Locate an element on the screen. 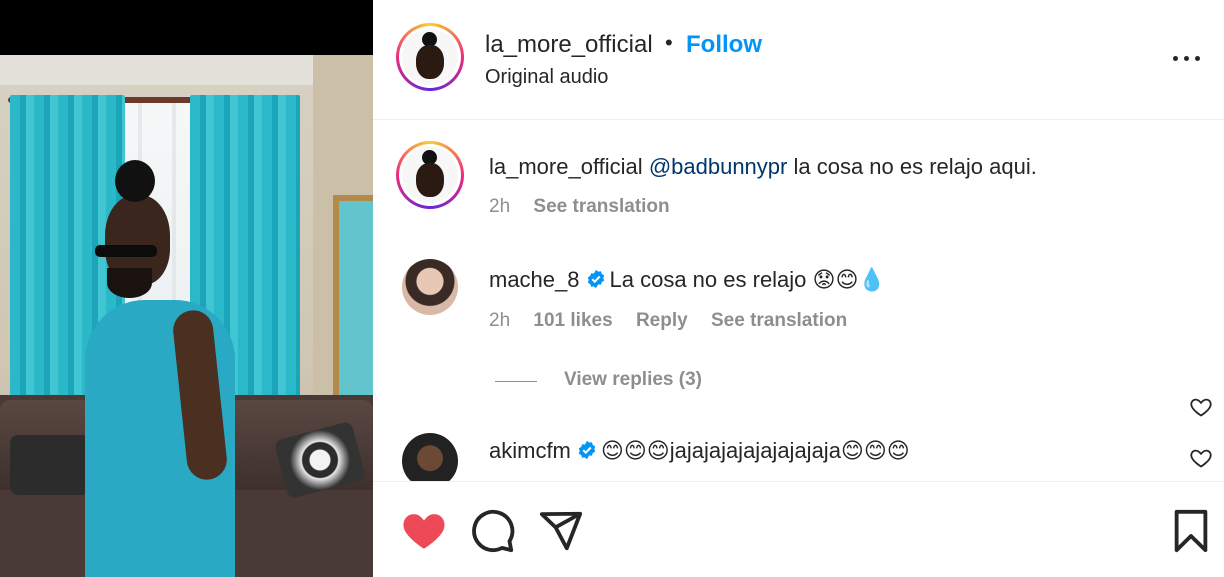 This screenshot has height=577, width=1224. comment-row: akimcfm 😊😊😊jajajajajajajajajaja😊😊😊 is located at coordinates (798, 448).